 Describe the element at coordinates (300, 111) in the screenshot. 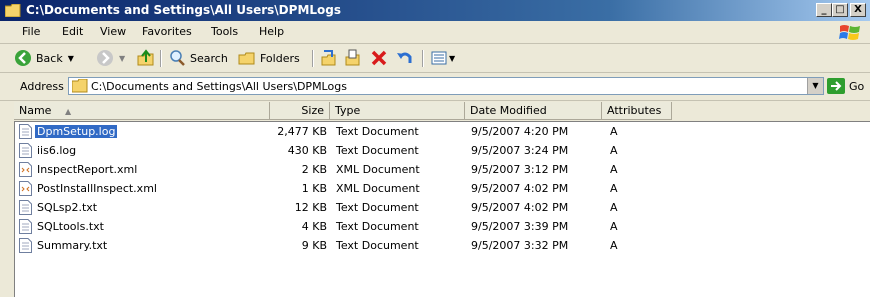

I see `column-header-size: Size` at that location.